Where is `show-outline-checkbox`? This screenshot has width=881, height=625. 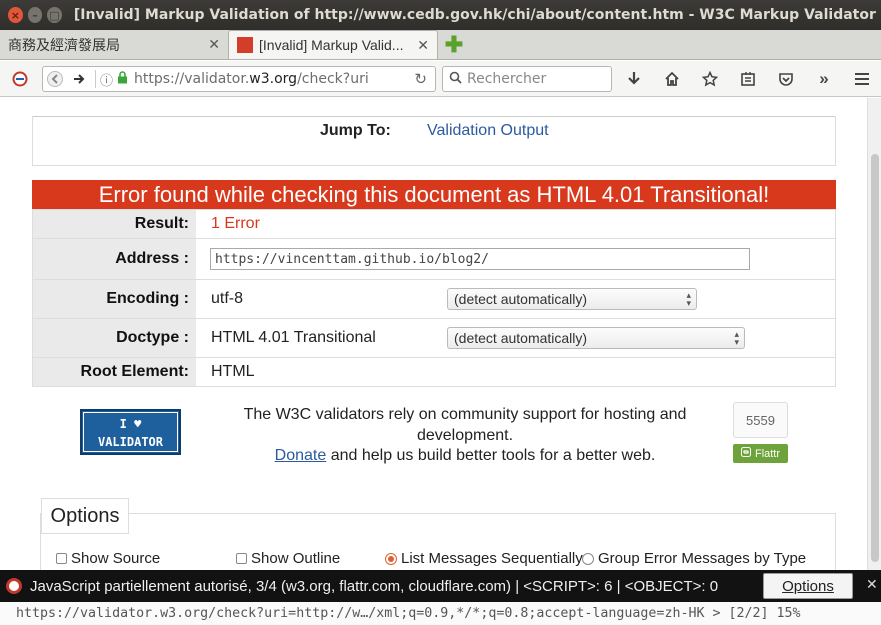 show-outline-checkbox is located at coordinates (241, 558).